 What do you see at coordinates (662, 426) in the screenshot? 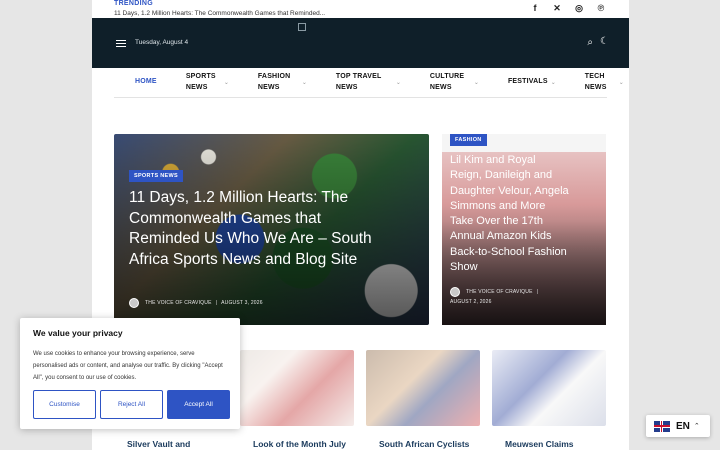
I see `uk-flag-icon` at bounding box center [662, 426].